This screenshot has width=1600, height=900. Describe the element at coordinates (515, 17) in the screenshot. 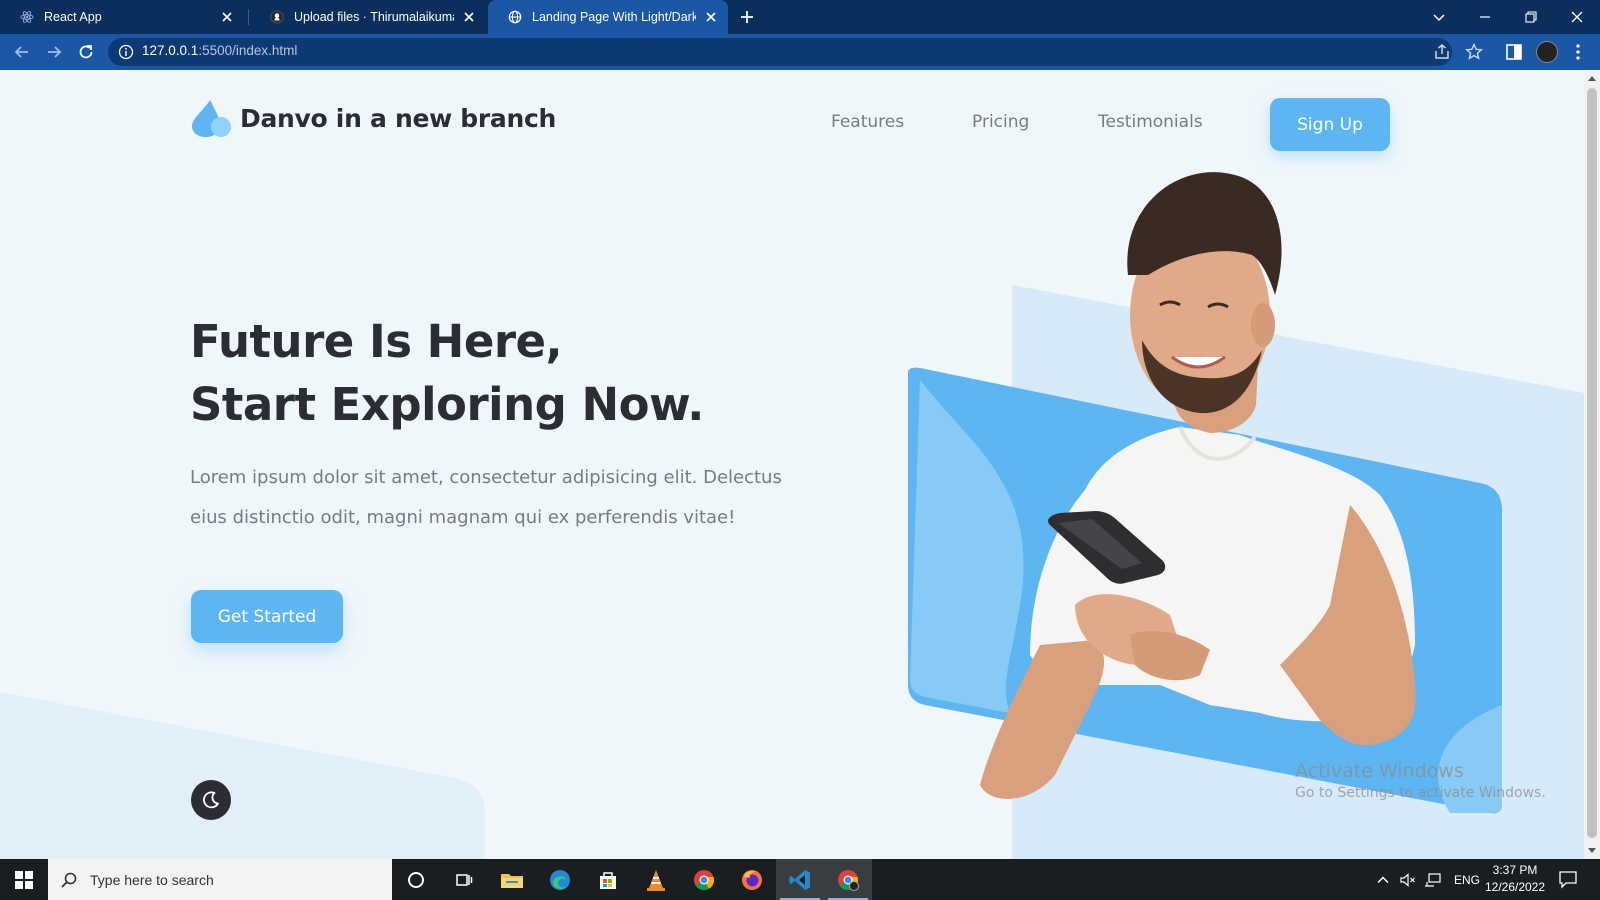

I see `globe-icon` at that location.